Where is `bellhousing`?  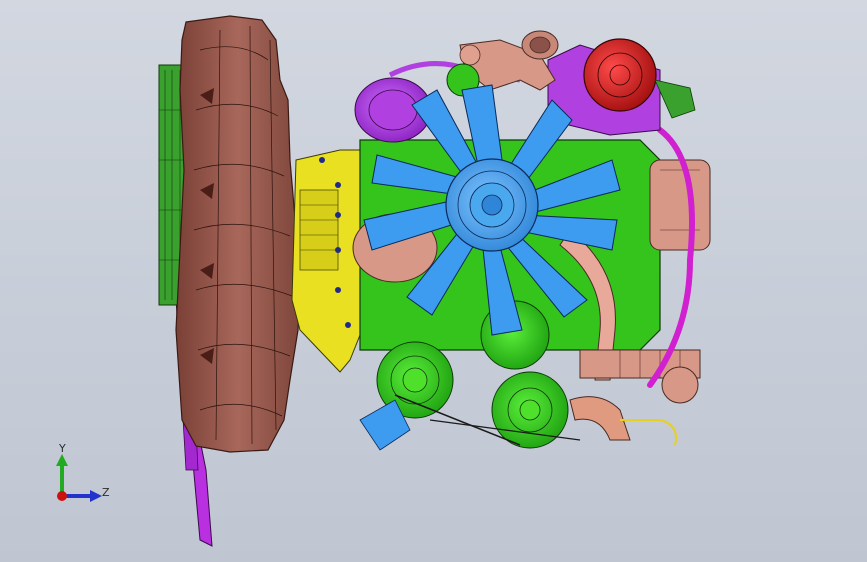
bellhousing is located at coordinates (238, 234).